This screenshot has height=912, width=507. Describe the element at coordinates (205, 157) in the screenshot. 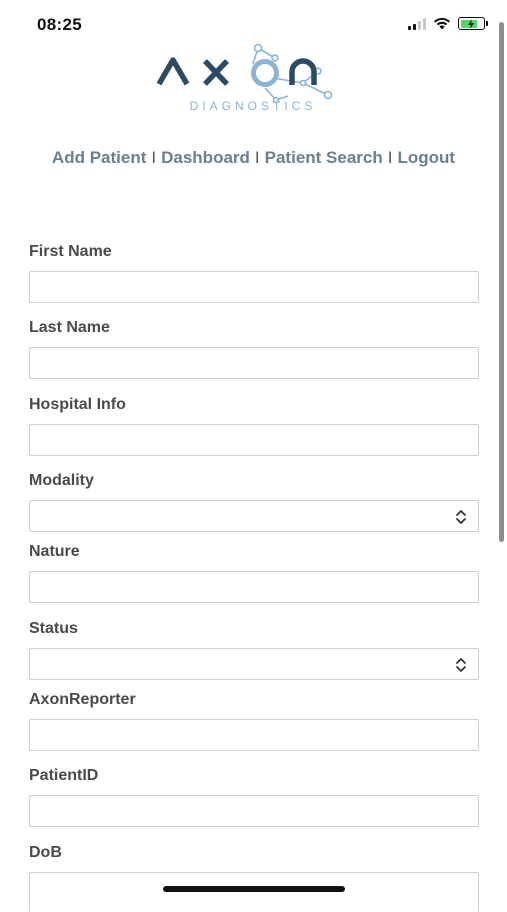

I see `nav-dashboard: Dashboard` at that location.